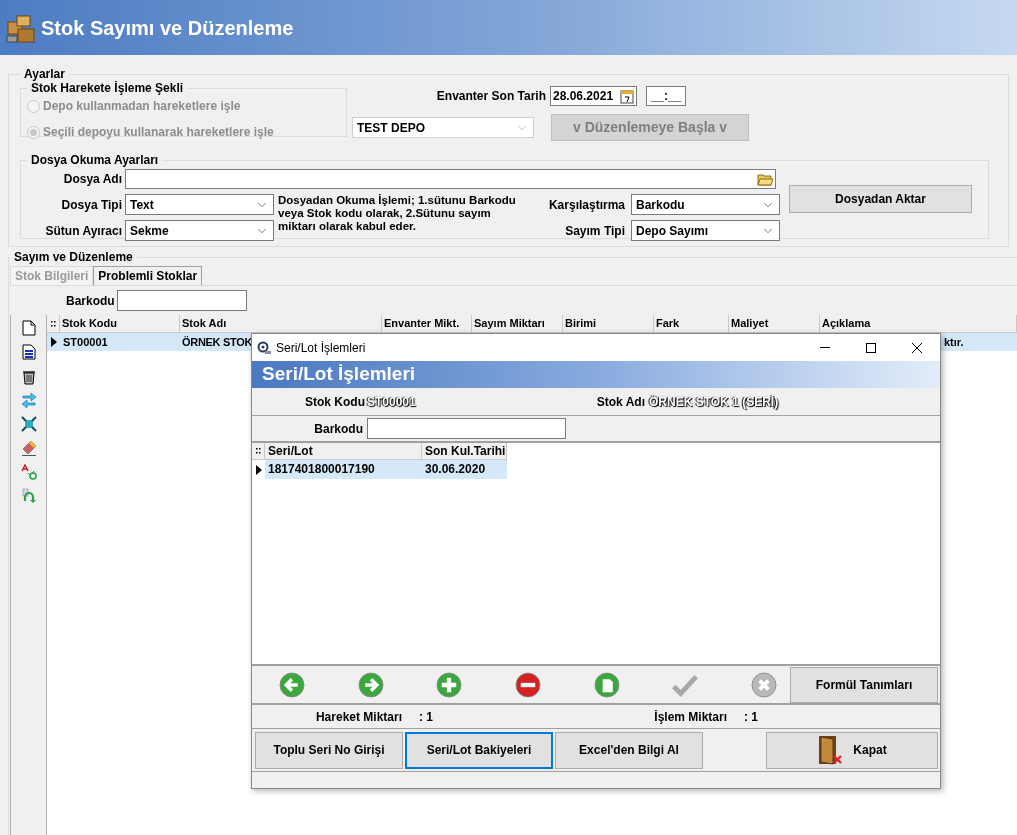  Describe the element at coordinates (358, 717) in the screenshot. I see `field-label: Hareket Miktarı` at that location.